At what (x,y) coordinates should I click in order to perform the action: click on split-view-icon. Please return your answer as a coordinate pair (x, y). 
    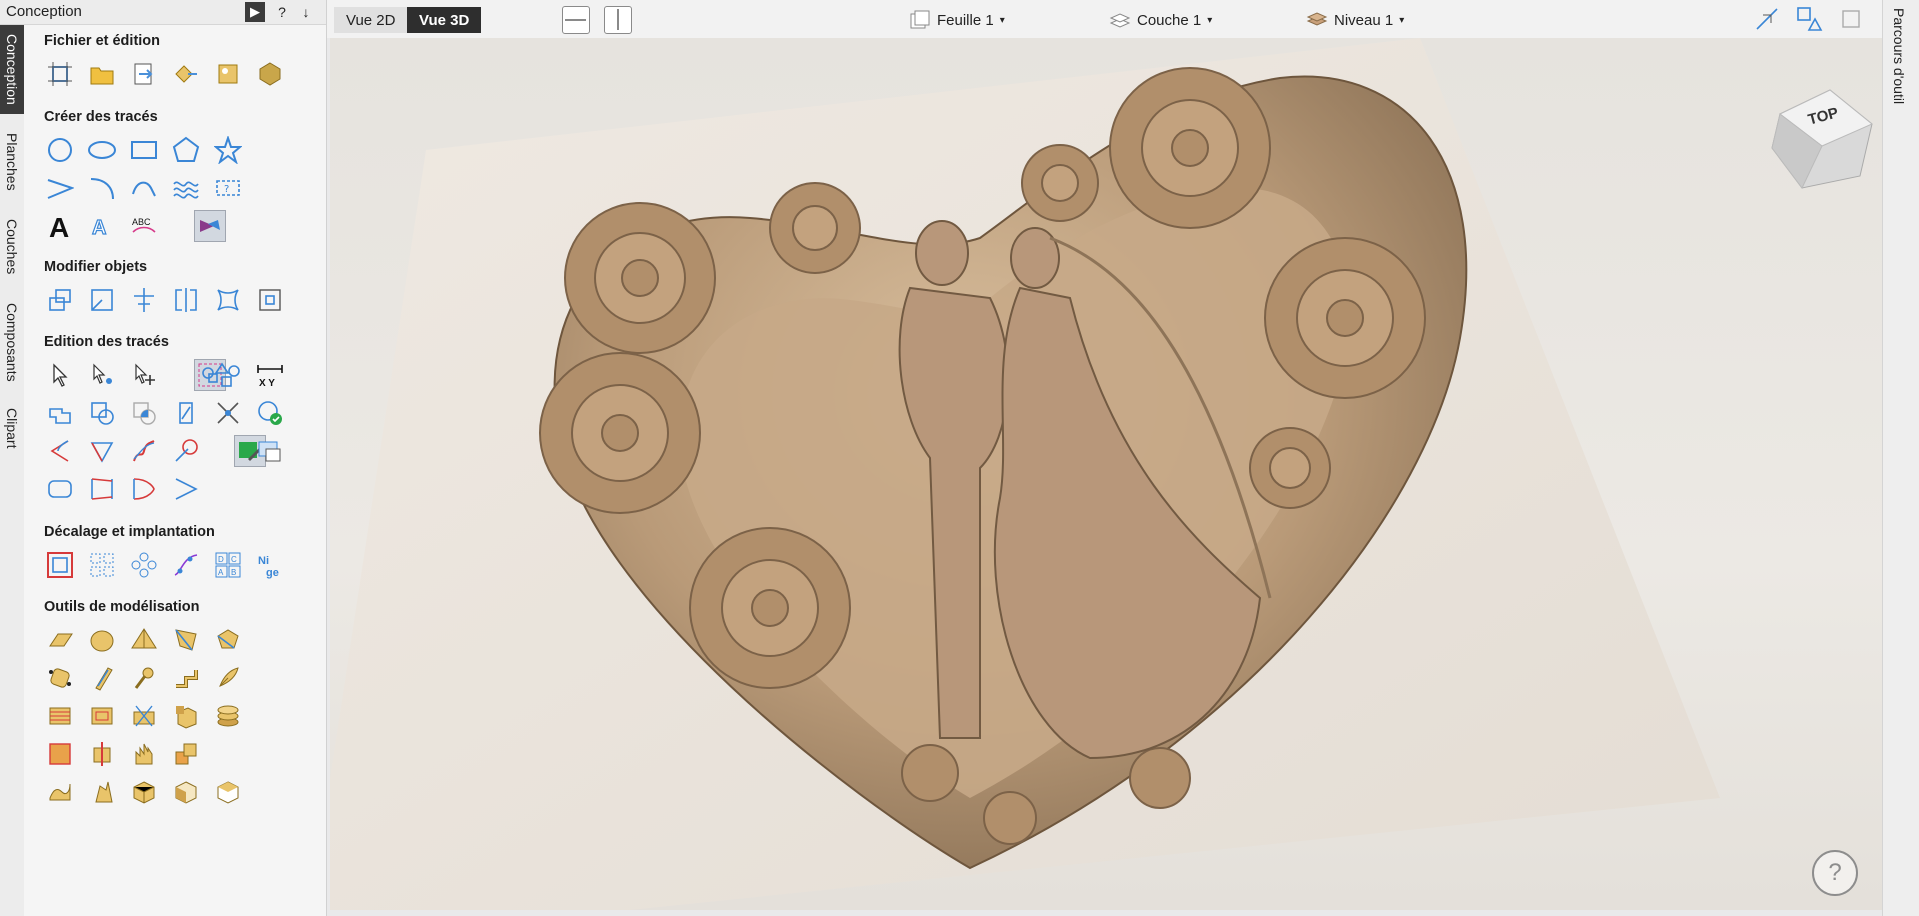
    Looking at the image, I should click on (618, 20).